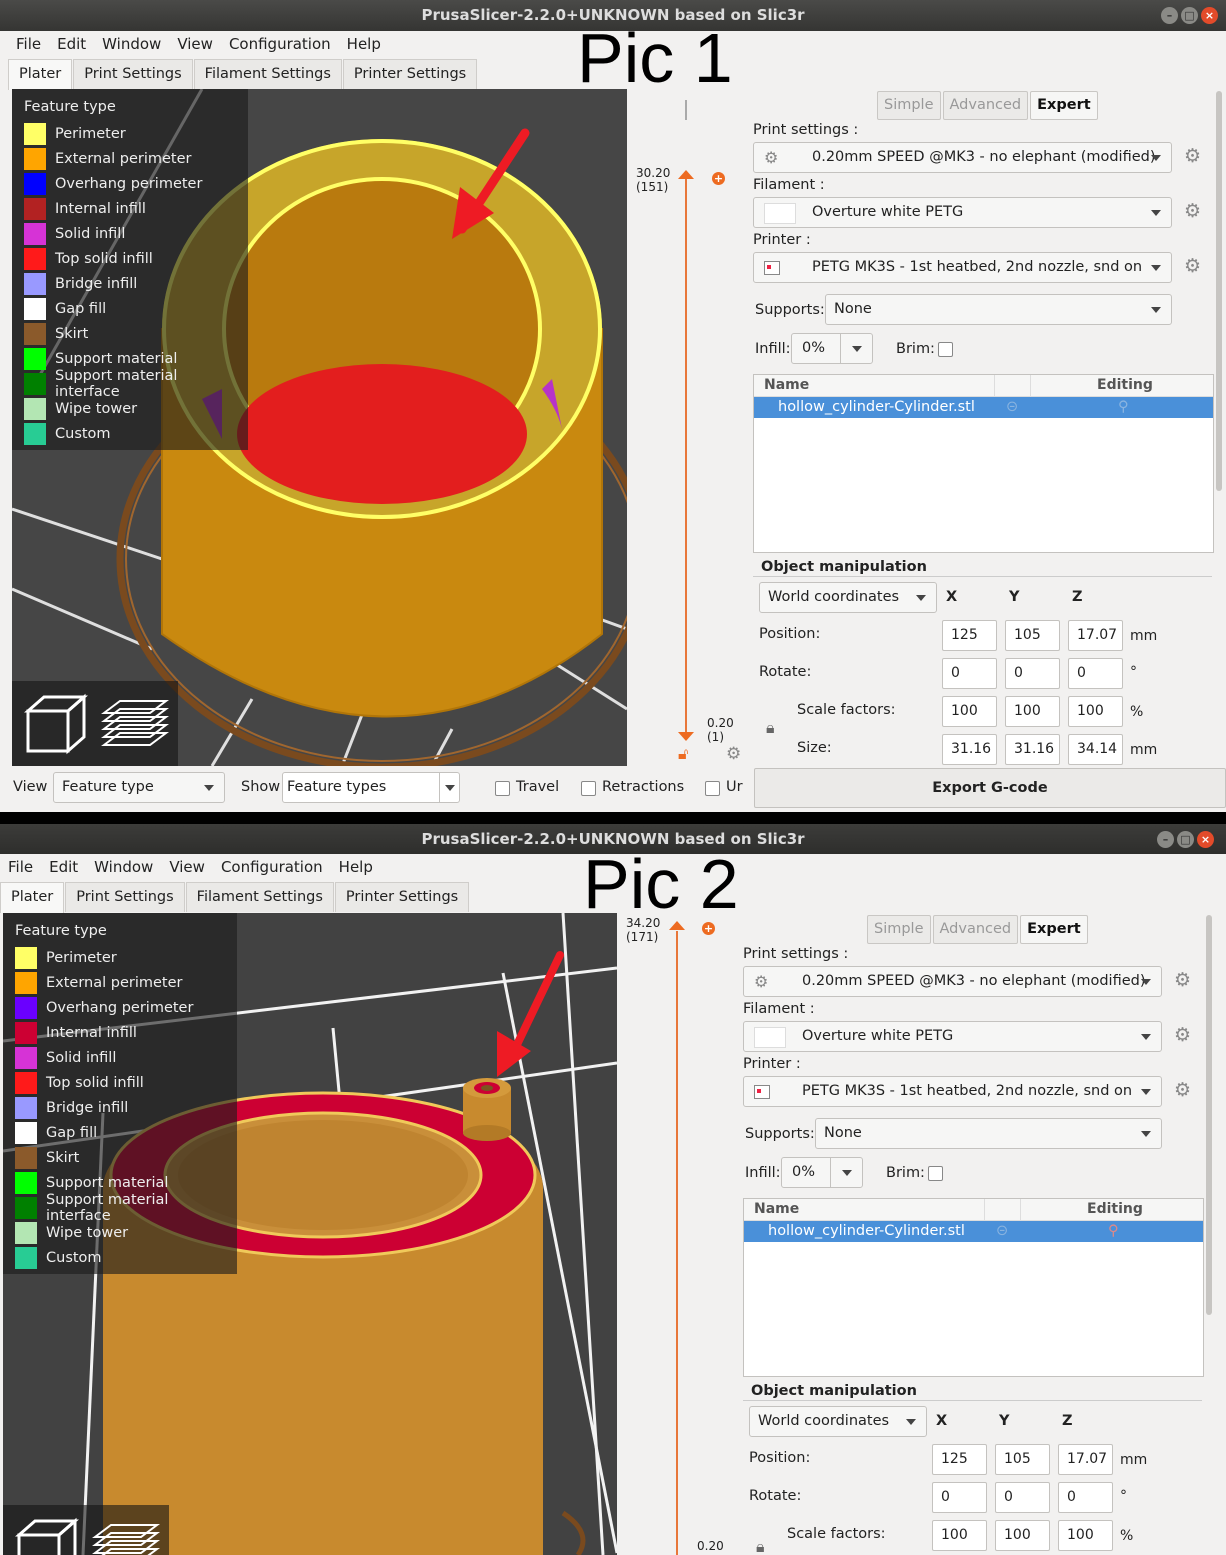  What do you see at coordinates (1095, 749) in the screenshot?
I see `size-z-field: 34.14` at bounding box center [1095, 749].